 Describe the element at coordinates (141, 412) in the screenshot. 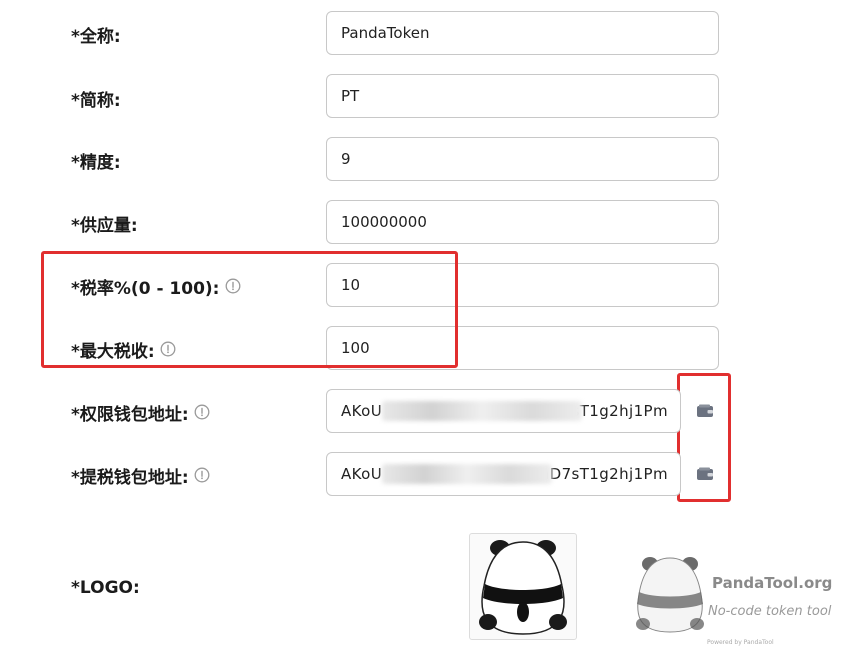

I see `authority-wallet-label: *权限钱包地址:` at that location.